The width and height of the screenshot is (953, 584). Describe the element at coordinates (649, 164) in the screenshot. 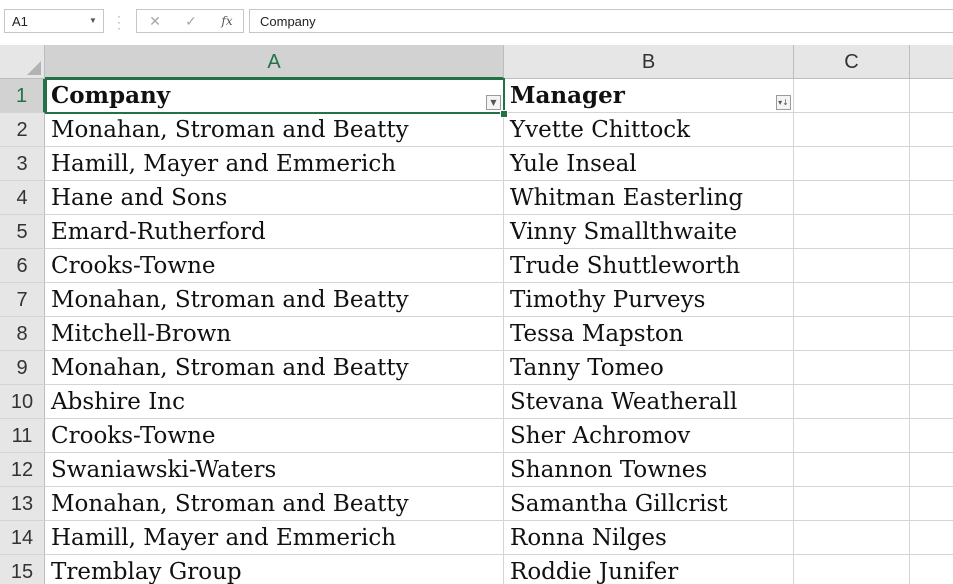

I see `cell-manager: Yule Inseal` at that location.